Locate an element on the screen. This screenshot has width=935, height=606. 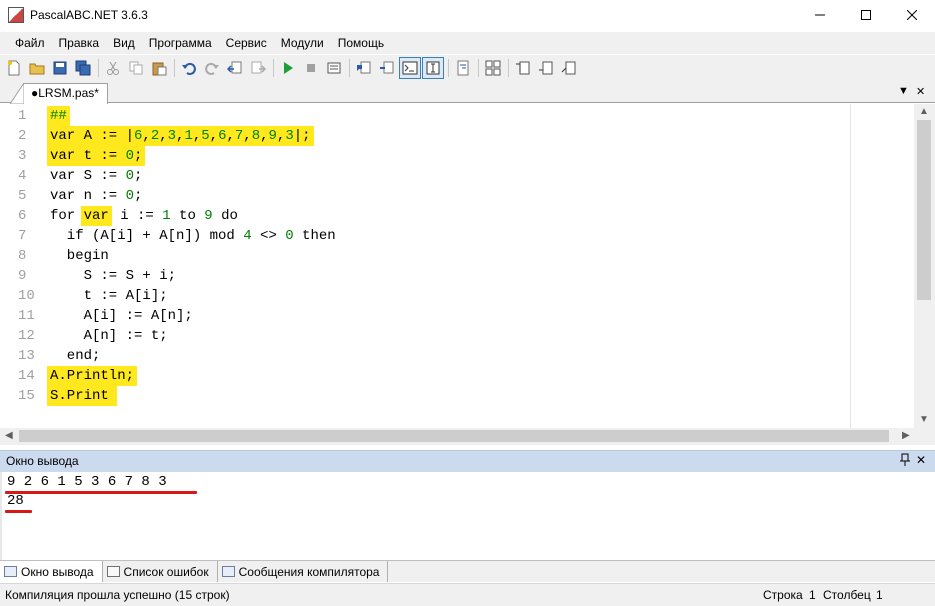
code-text-run: var t := 0; is located at coordinates (96, 156).